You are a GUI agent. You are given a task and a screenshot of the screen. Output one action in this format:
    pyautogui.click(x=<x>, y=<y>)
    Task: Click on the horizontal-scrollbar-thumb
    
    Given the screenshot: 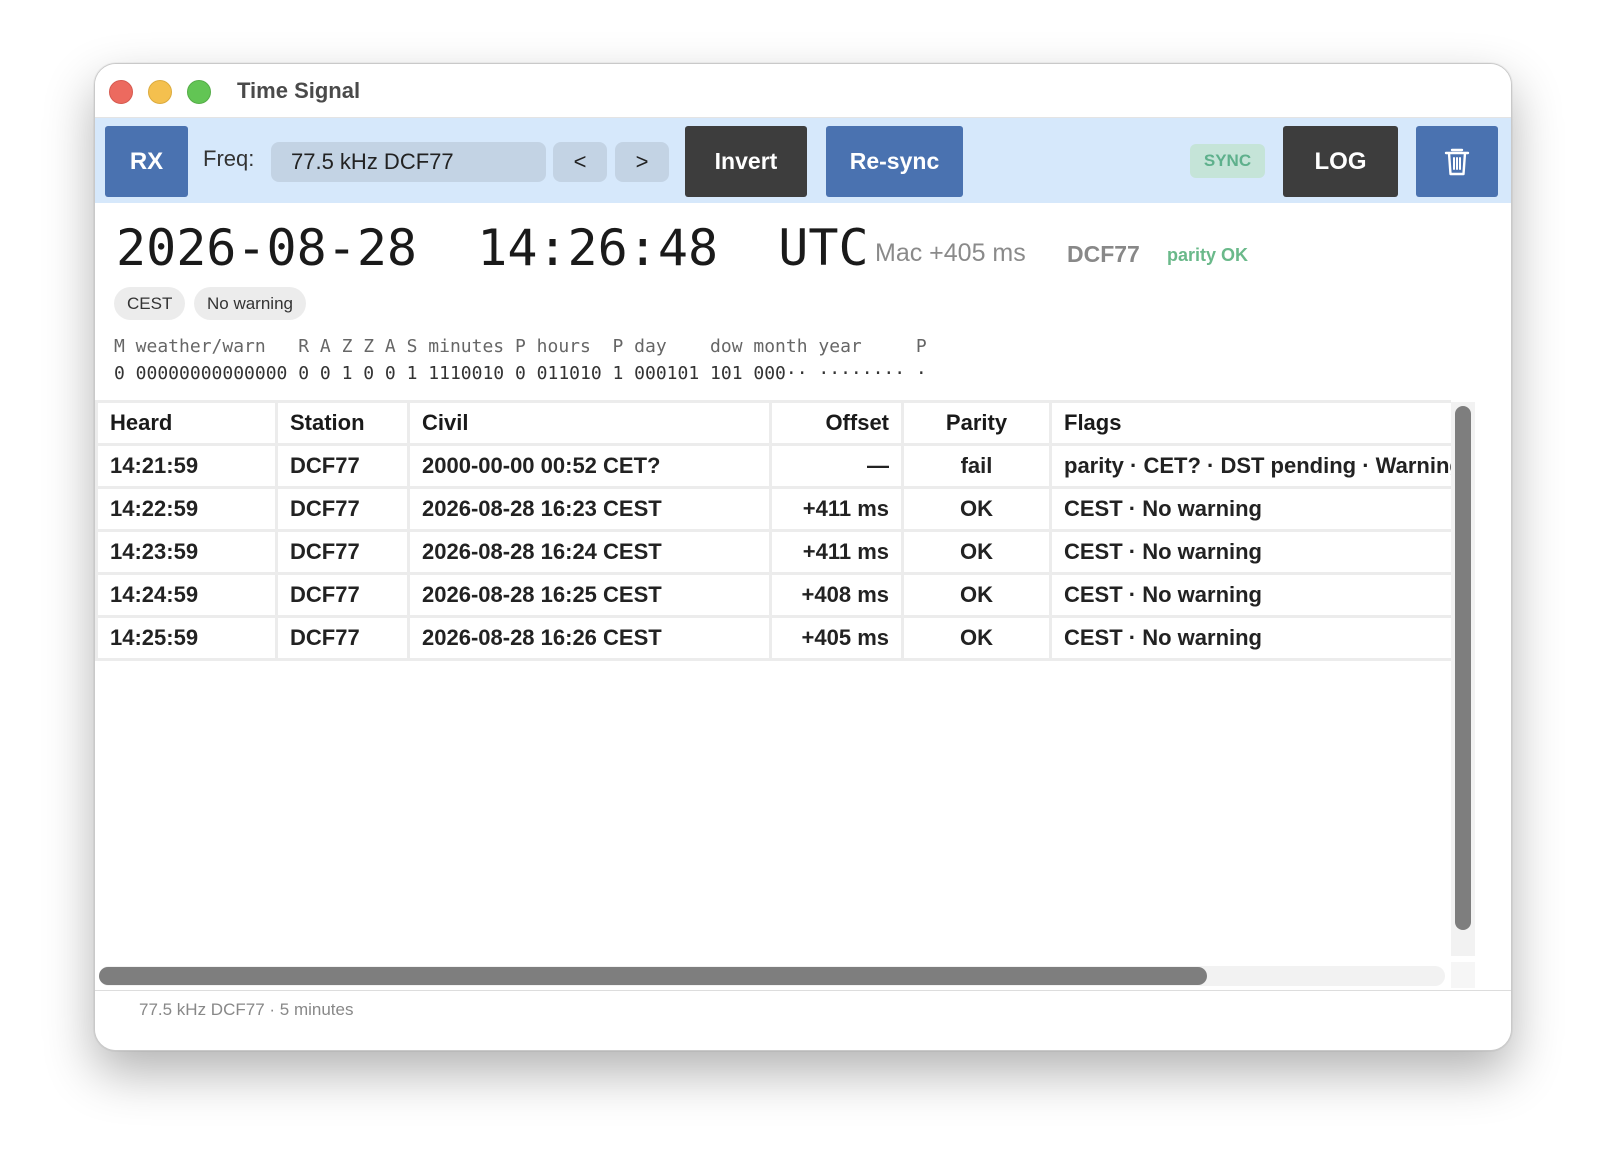 What is the action you would take?
    pyautogui.click(x=653, y=976)
    